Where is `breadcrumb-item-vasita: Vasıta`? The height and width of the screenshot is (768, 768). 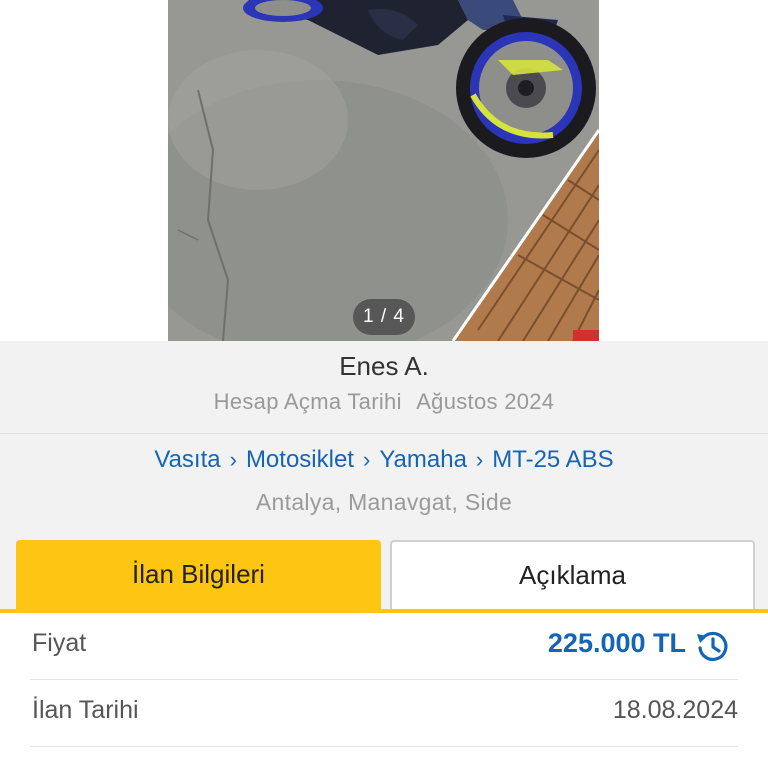
breadcrumb-item-vasita: Vasıta is located at coordinates (187, 459).